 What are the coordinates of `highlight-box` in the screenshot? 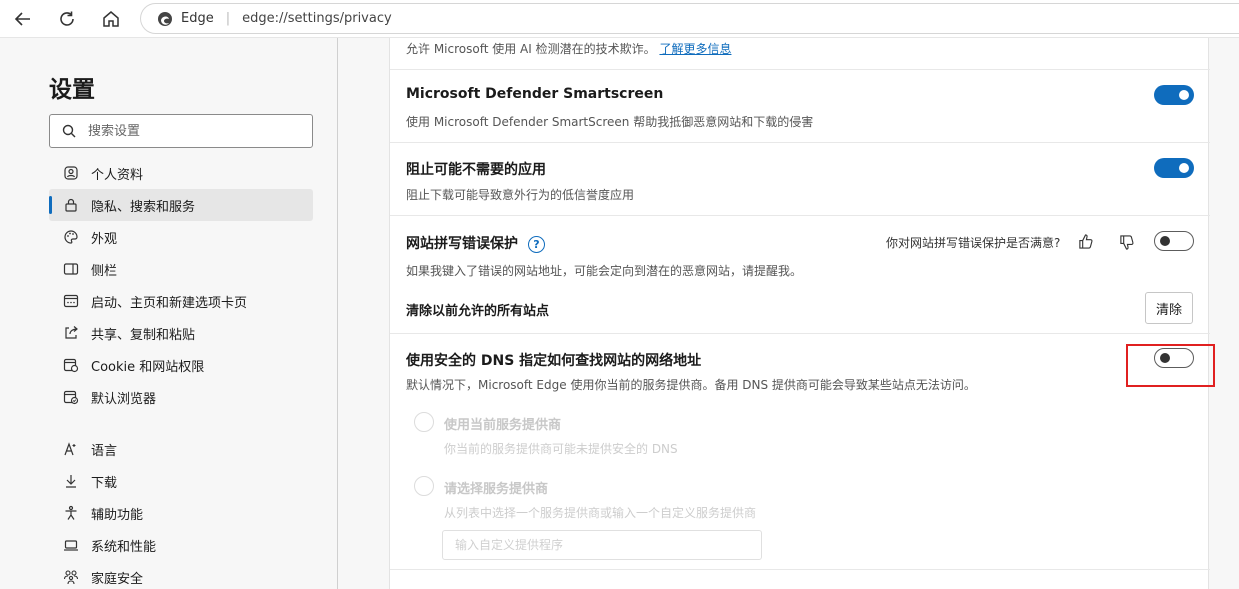 It's located at (1170, 365).